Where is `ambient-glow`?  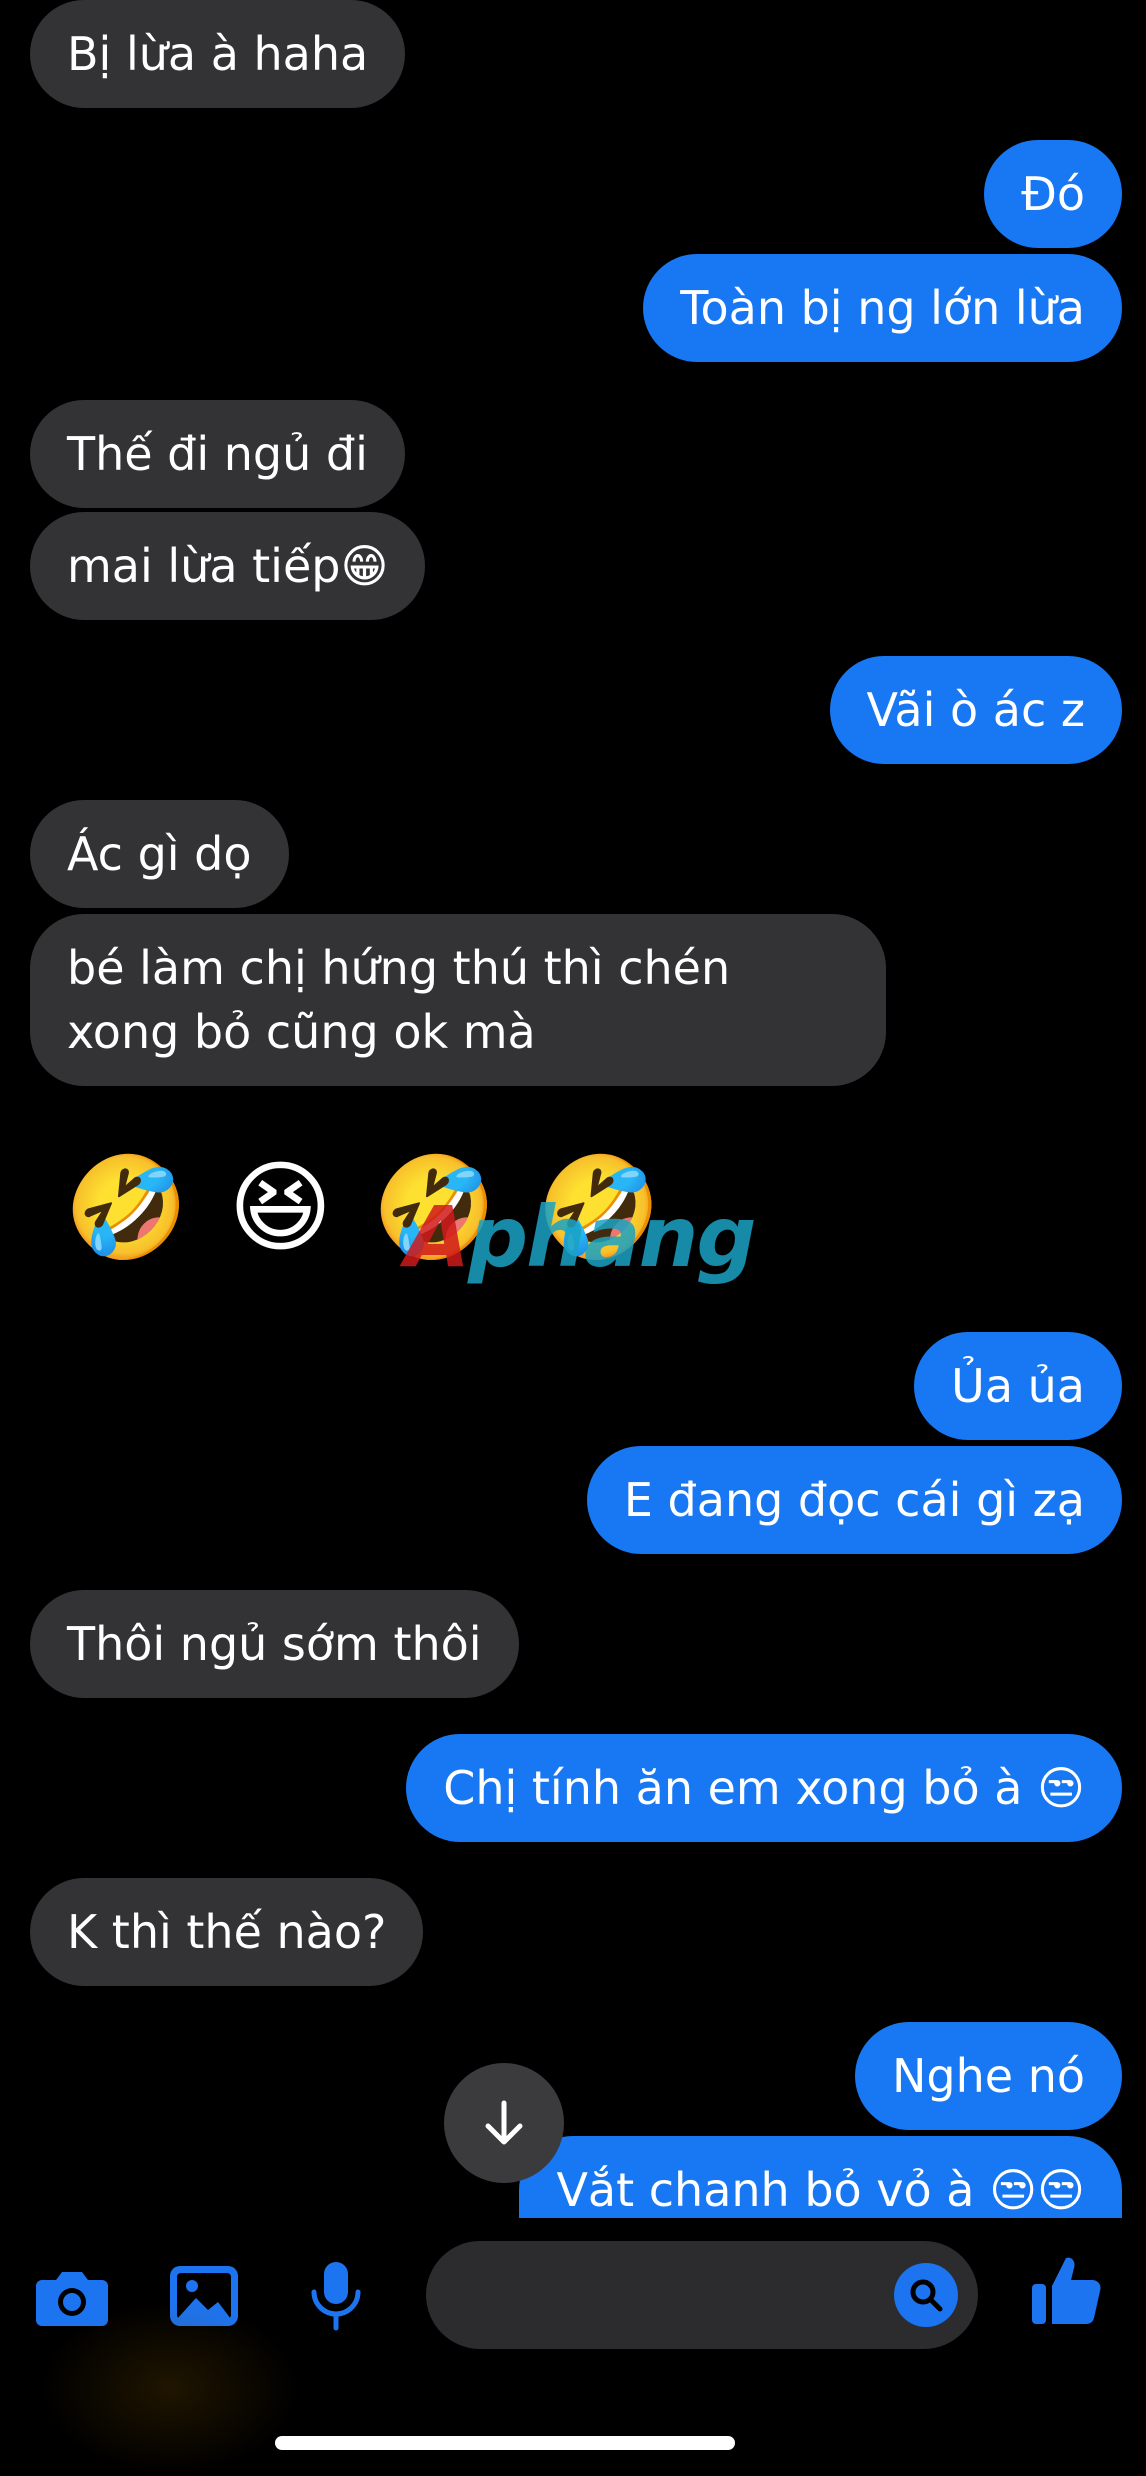
ambient-glow is located at coordinates (170, 2388).